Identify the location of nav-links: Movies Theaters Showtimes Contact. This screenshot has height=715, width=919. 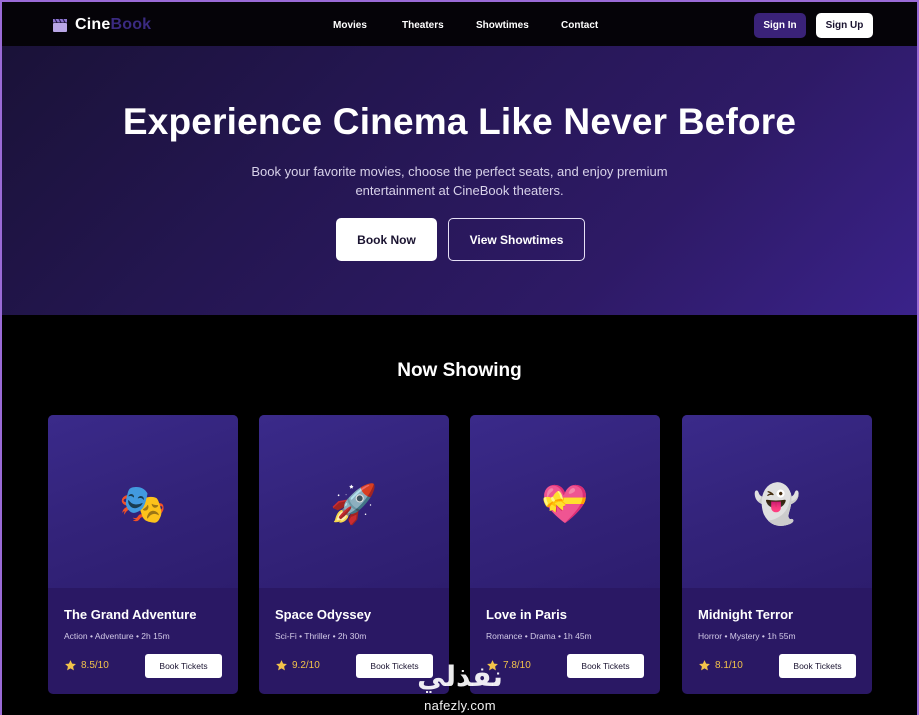
(465, 25).